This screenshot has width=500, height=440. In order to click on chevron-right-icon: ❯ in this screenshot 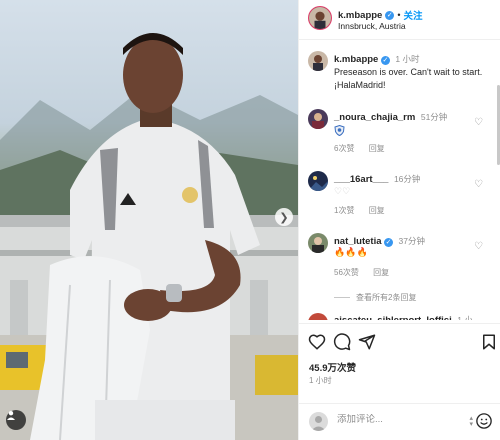, I will do `click(284, 217)`.